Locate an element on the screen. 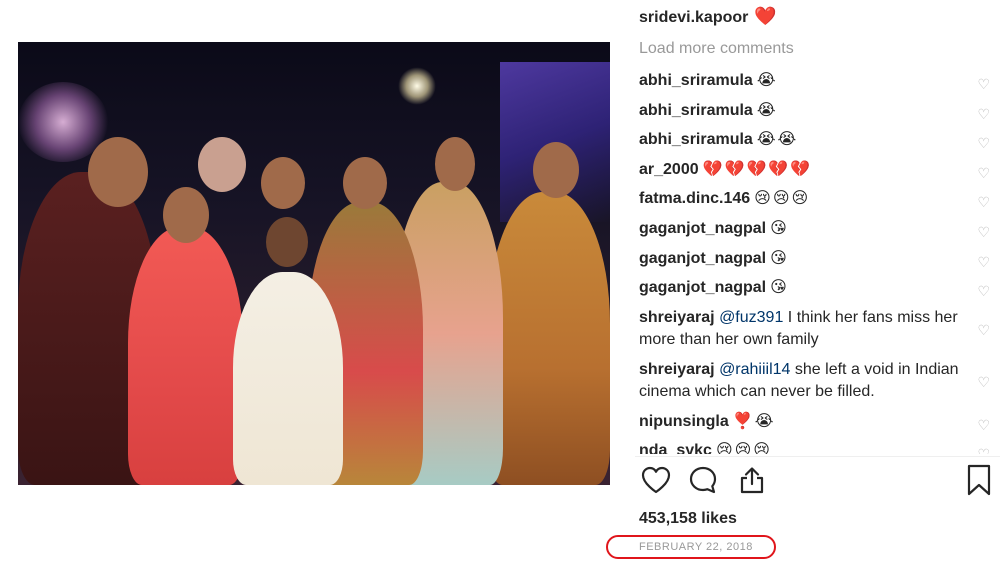 The height and width of the screenshot is (565, 1000). post-date: FEBRUARY 22, 2018 is located at coordinates (696, 547).